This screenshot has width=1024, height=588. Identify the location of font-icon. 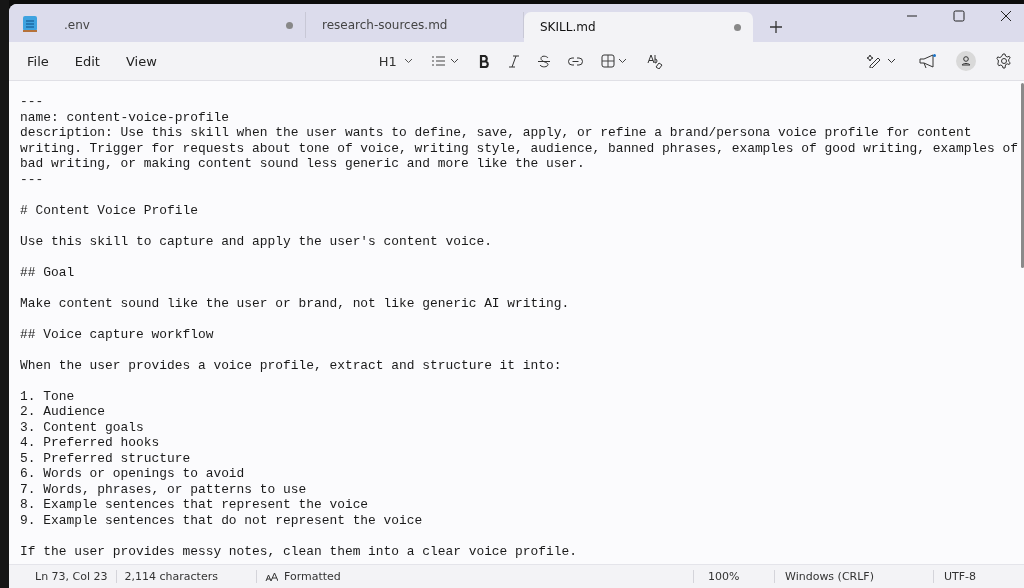
(271, 576).